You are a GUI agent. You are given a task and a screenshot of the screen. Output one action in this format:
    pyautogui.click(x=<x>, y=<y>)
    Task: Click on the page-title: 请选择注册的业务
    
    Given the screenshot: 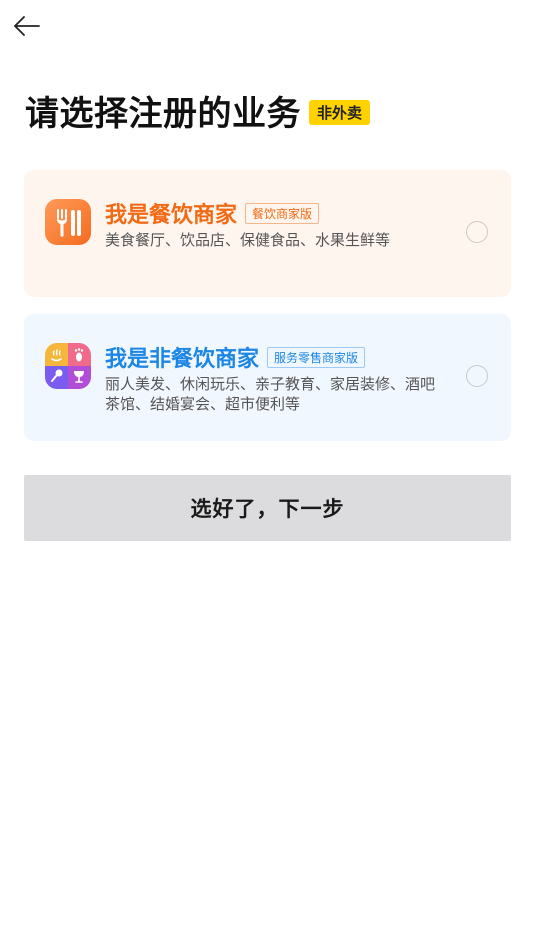 What is the action you would take?
    pyautogui.click(x=163, y=114)
    